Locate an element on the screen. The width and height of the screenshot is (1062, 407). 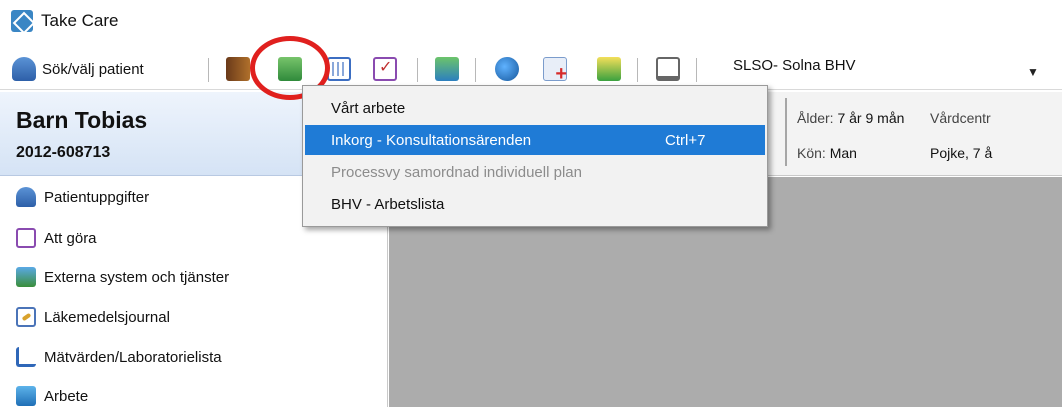
money-button is located at coordinates (609, 69).